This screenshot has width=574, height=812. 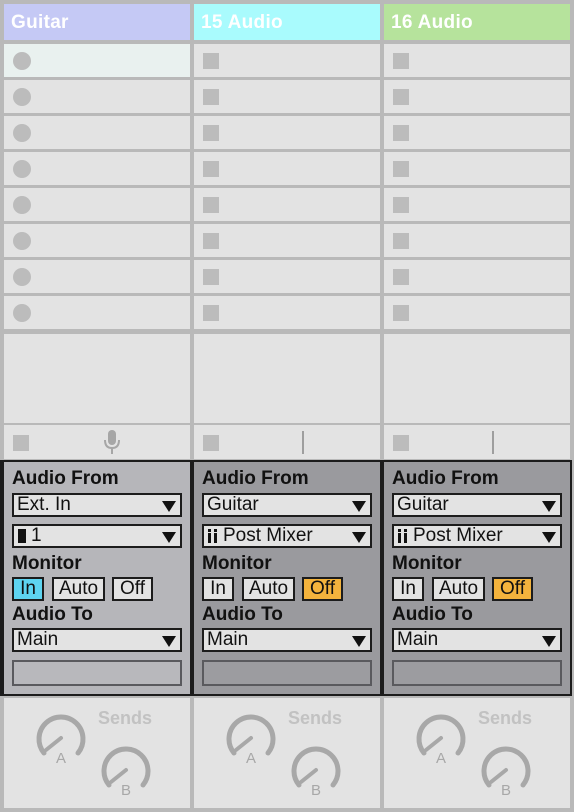 I want to click on stereo-channel-icon, so click(x=402, y=536).